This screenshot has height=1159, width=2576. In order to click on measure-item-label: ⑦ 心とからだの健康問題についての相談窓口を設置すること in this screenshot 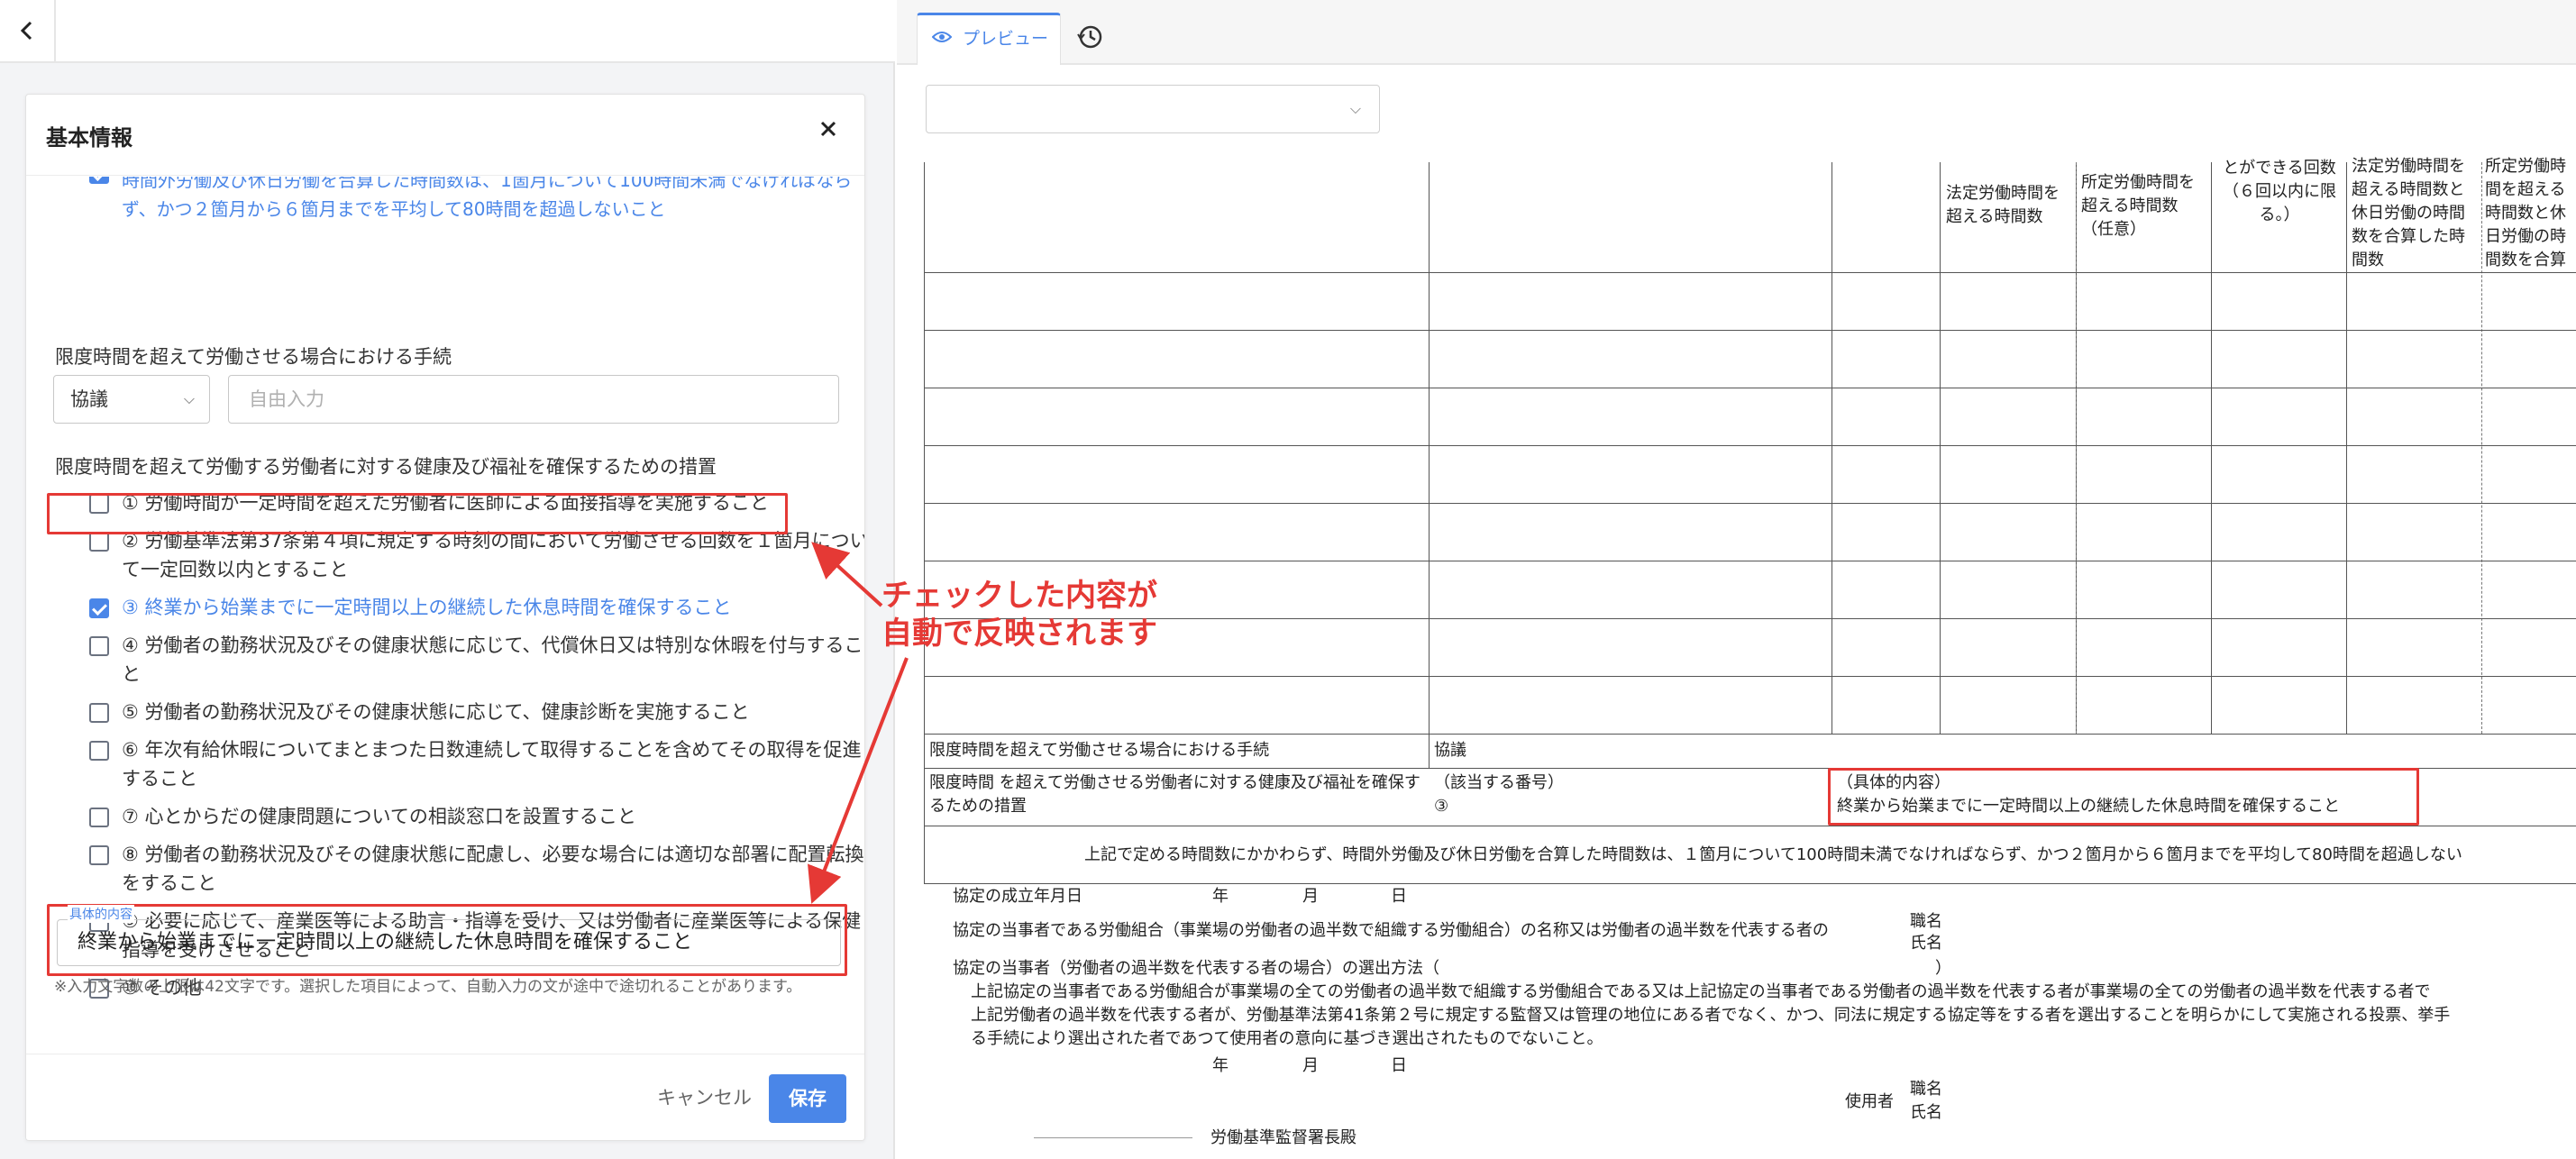, I will do `click(379, 816)`.